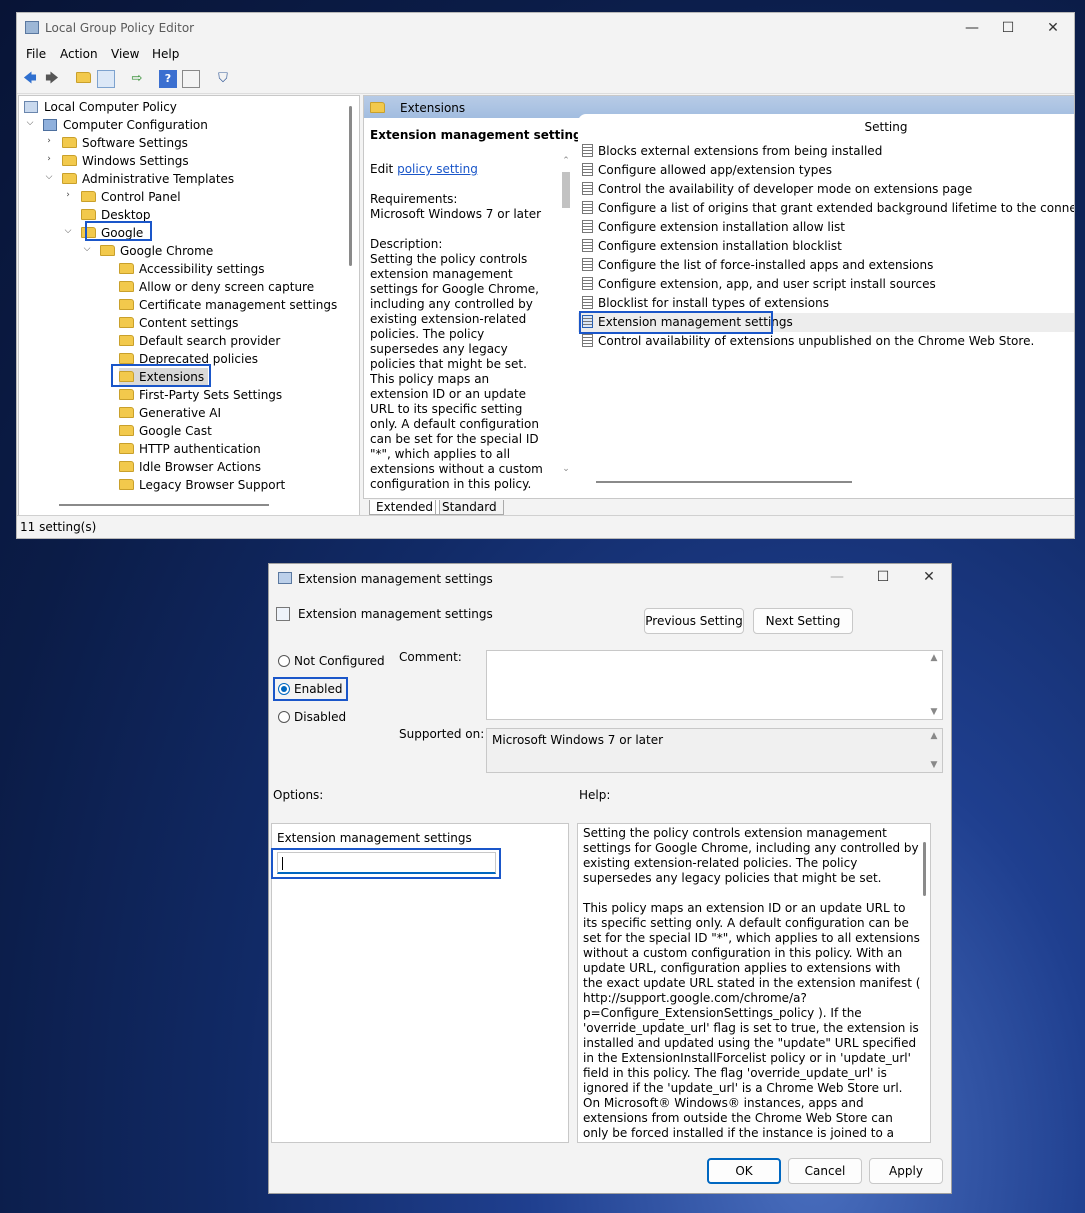 The image size is (1085, 1213). Describe the element at coordinates (83, 79) in the screenshot. I see `up-folder-icon` at that location.